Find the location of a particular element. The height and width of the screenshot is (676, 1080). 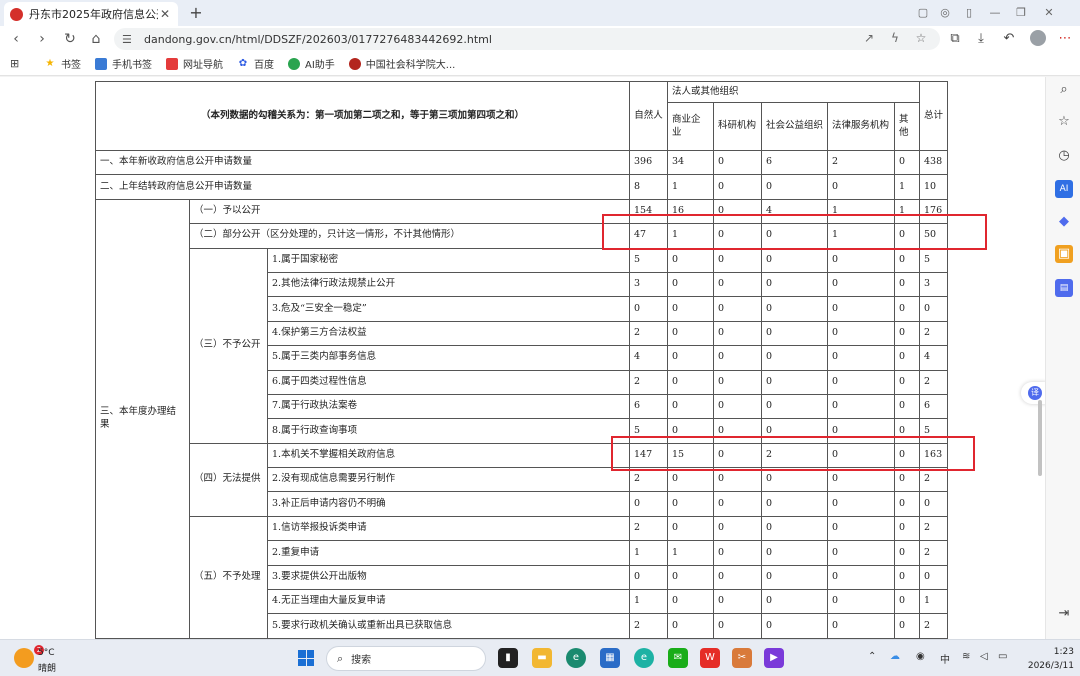

ai-icon: AI is located at coordinates (1064, 189).